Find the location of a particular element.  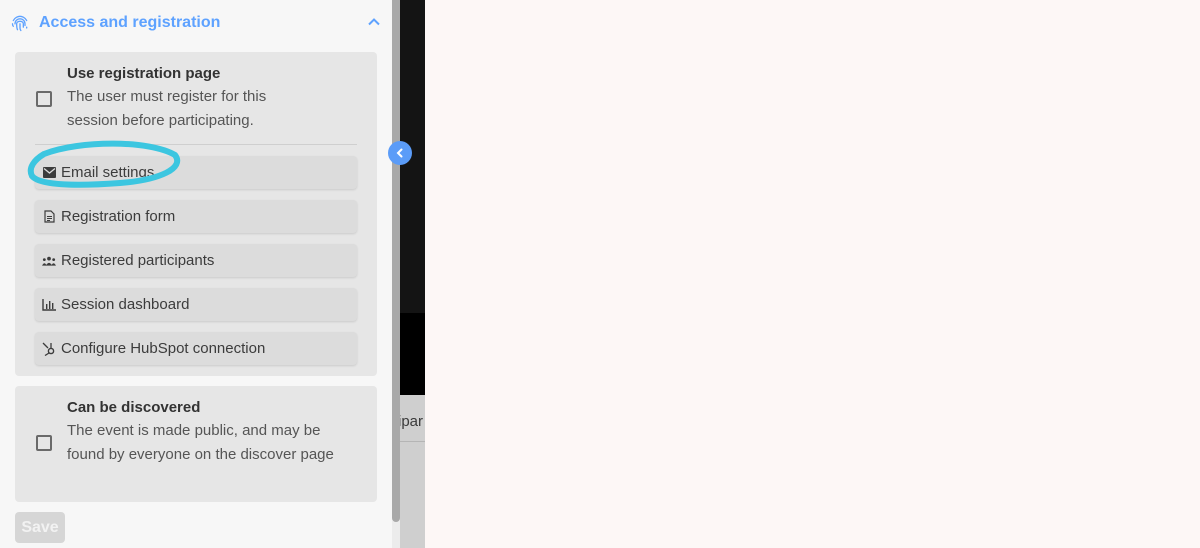

registered-participants-button: Registered participants is located at coordinates (196, 260).